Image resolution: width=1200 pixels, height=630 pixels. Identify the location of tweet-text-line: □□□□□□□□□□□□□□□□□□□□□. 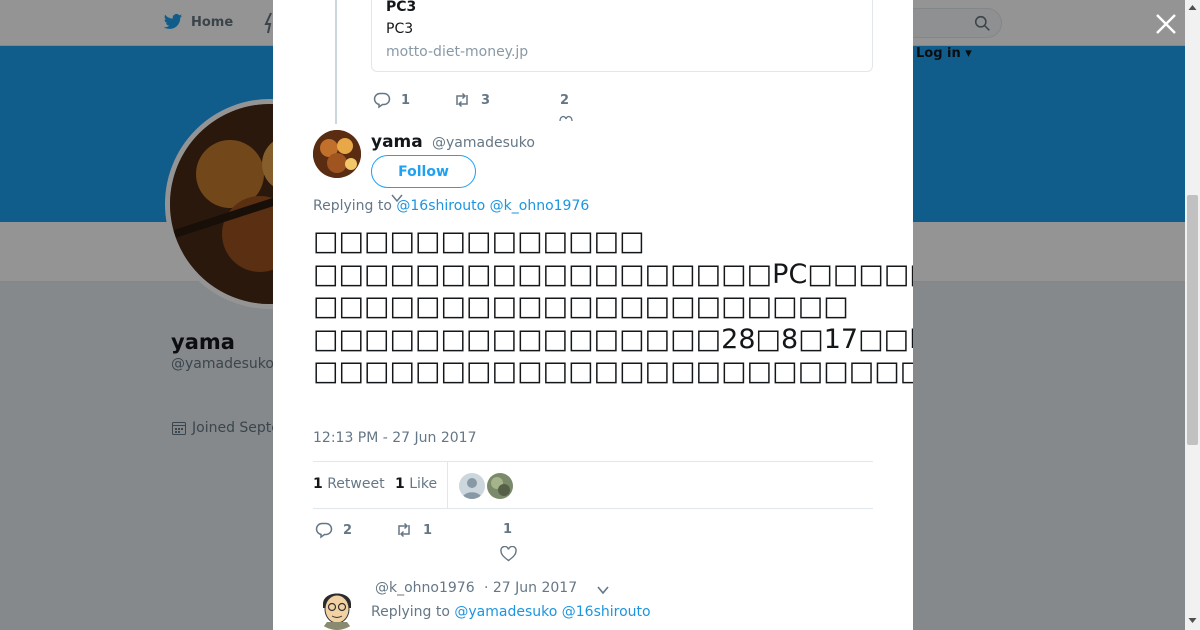
(581, 306).